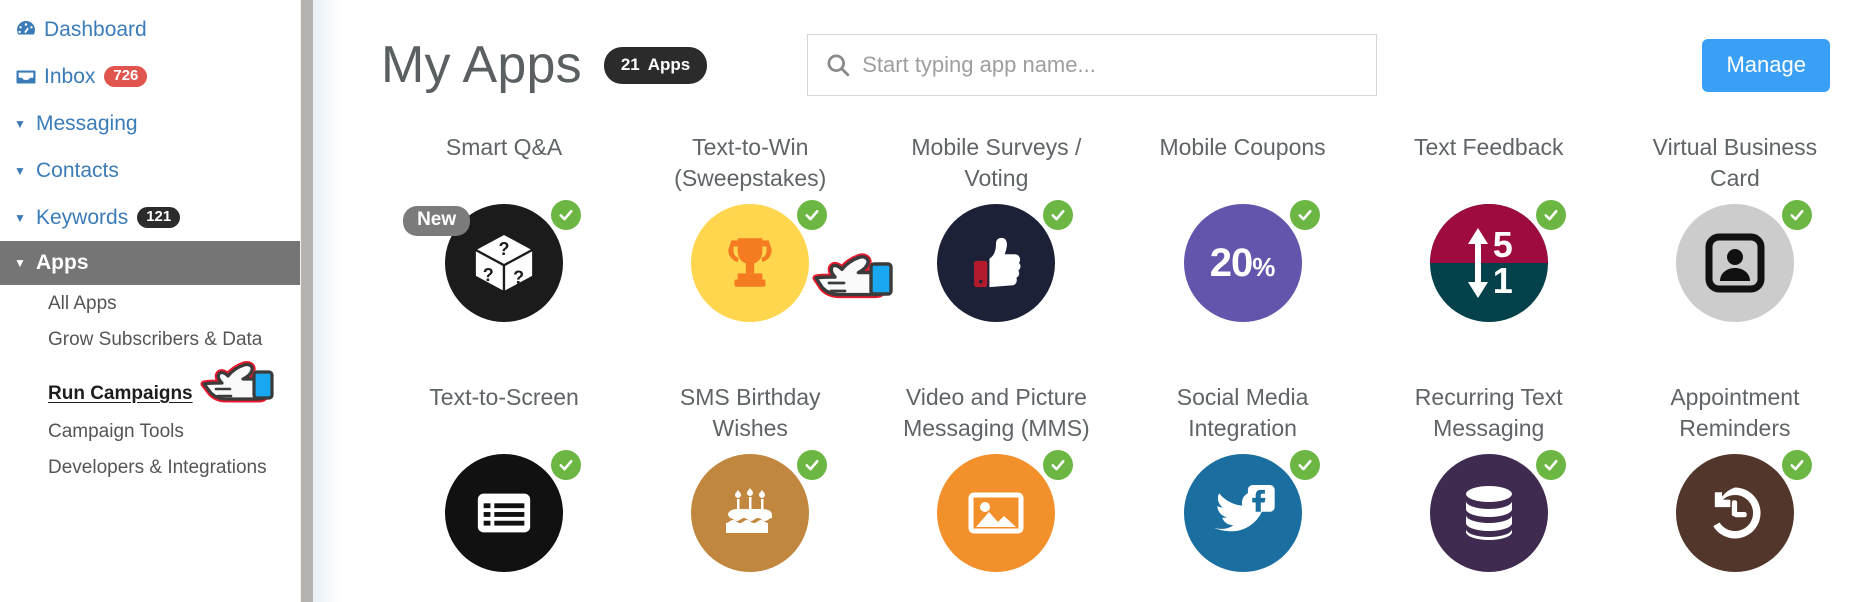 The height and width of the screenshot is (602, 1868). I want to click on new-badge: New, so click(437, 221).